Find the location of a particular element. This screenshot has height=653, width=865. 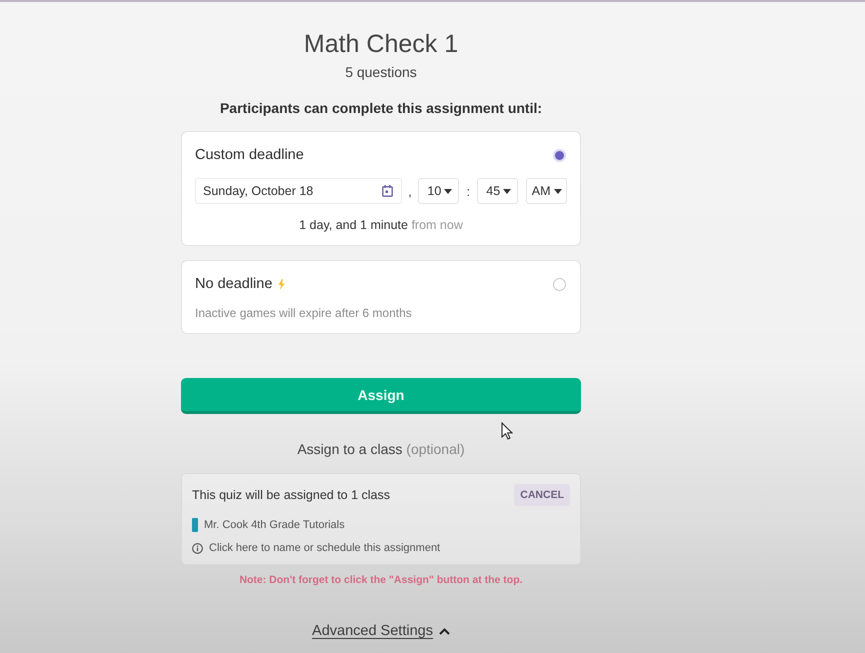

date-field: Sunday, October 18 is located at coordinates (298, 191).